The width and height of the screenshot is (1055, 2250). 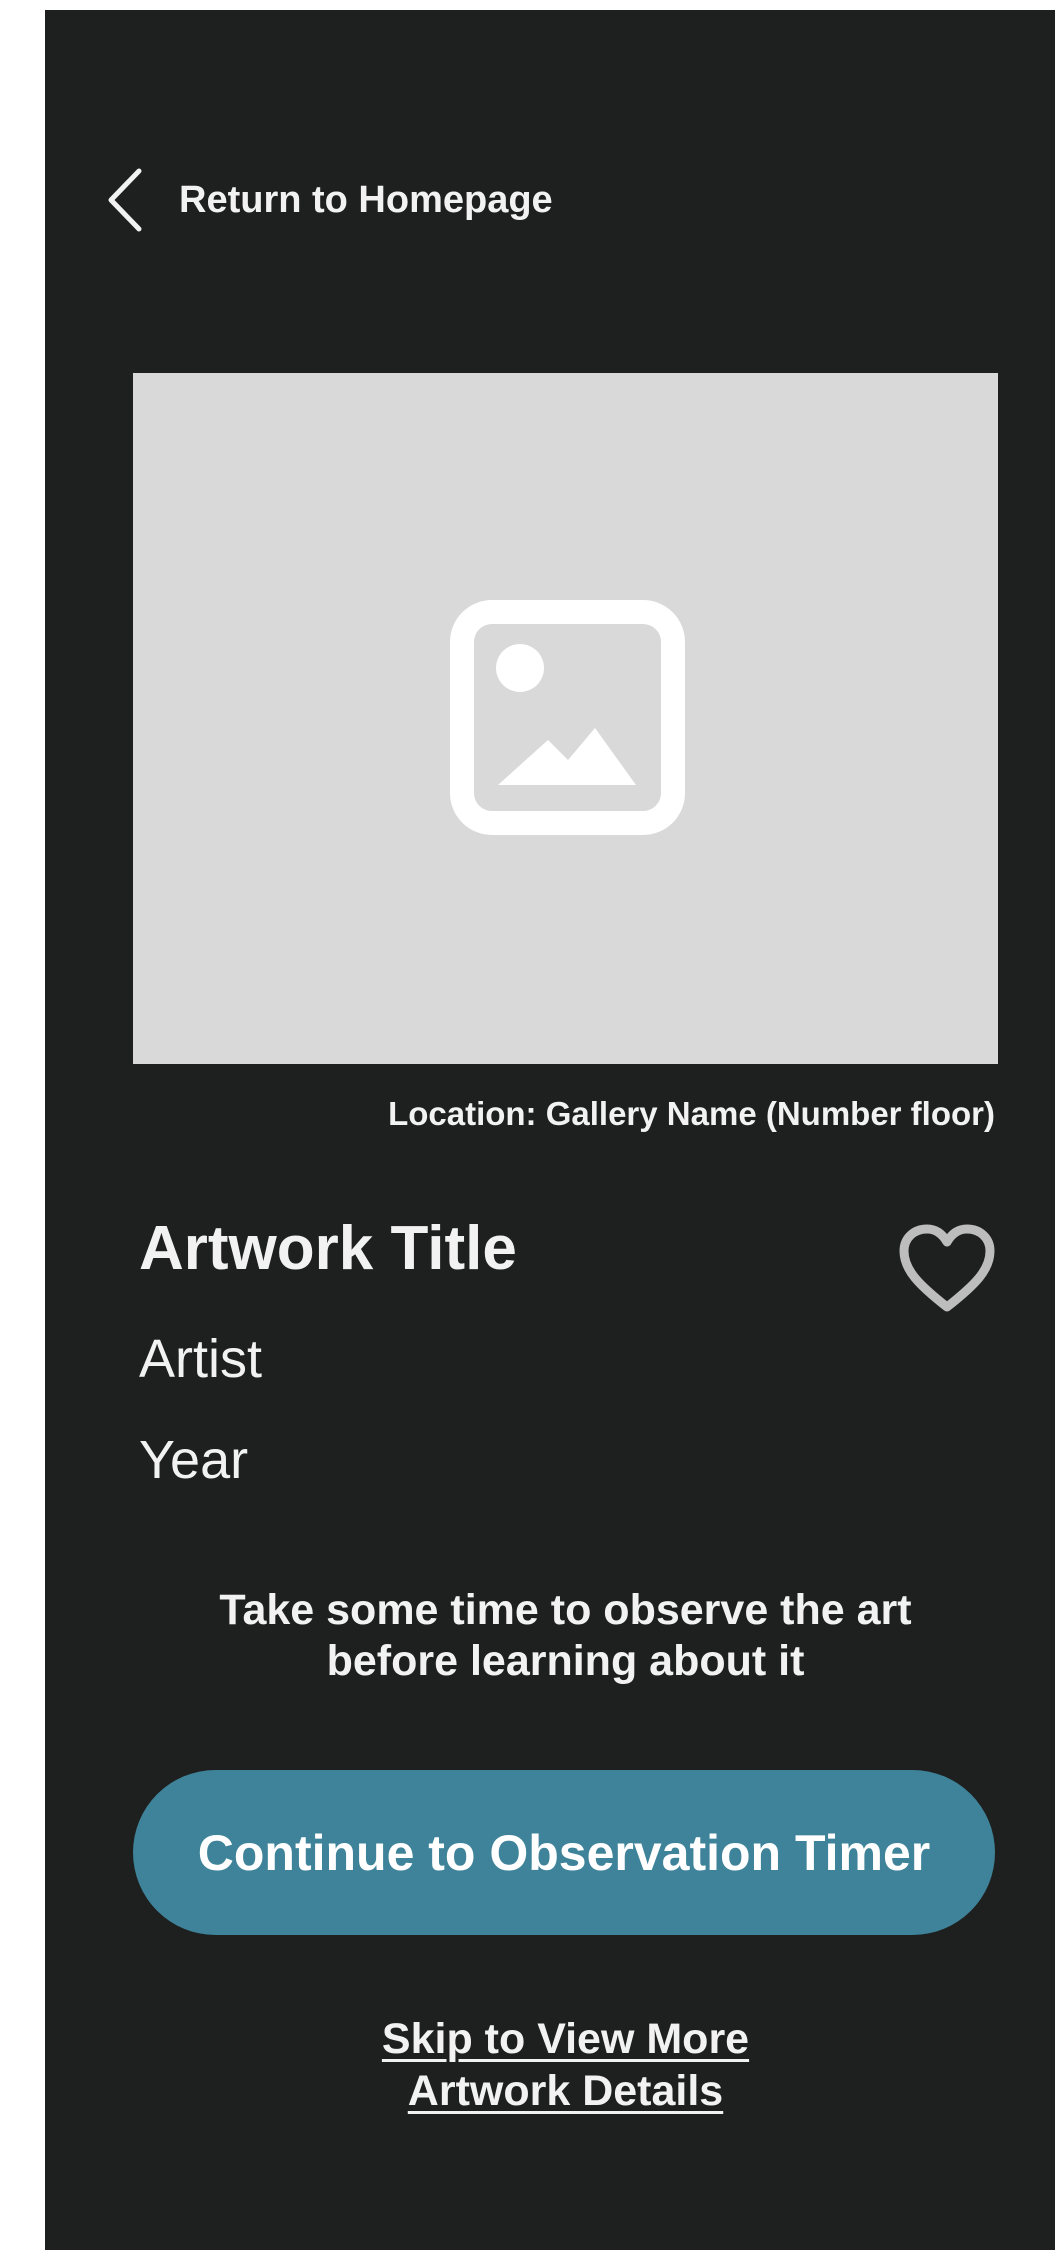 I want to click on skip-link-line-2: Artwork Details, so click(x=565, y=2091).